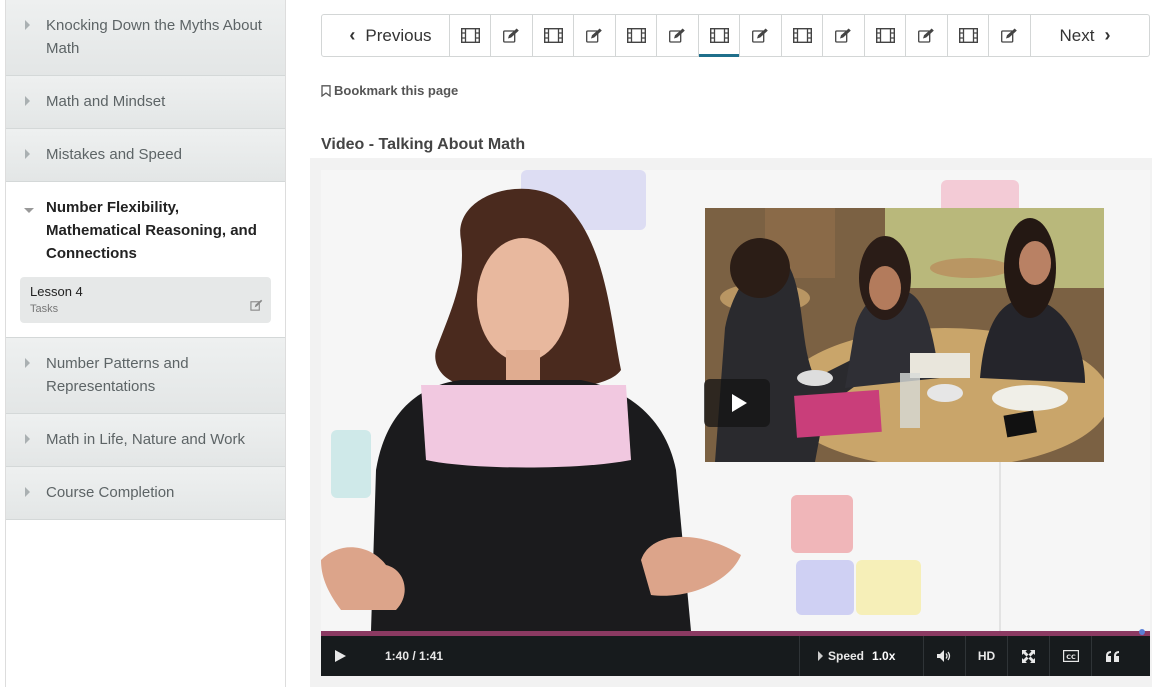 The height and width of the screenshot is (687, 1152). Describe the element at coordinates (1077, 35) in the screenshot. I see `next-label: Next` at that location.